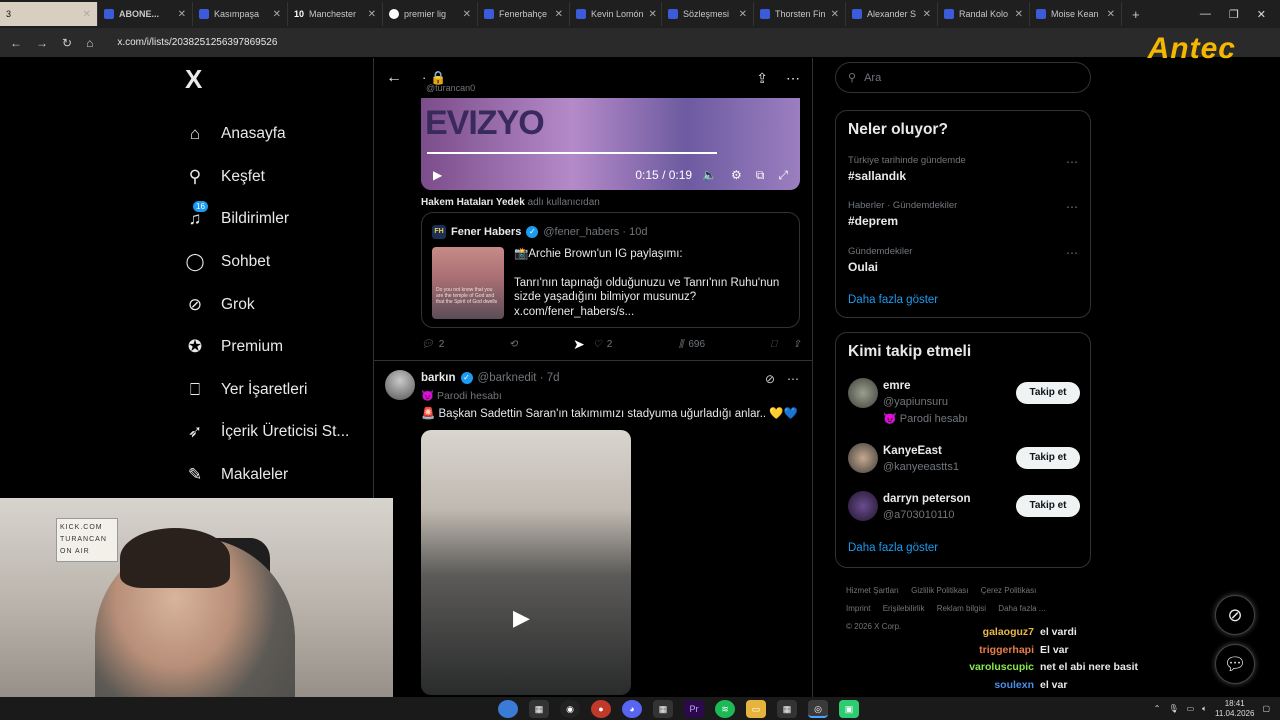  What do you see at coordinates (1131, 14) in the screenshot?
I see `new-tab-button: +` at bounding box center [1131, 14].